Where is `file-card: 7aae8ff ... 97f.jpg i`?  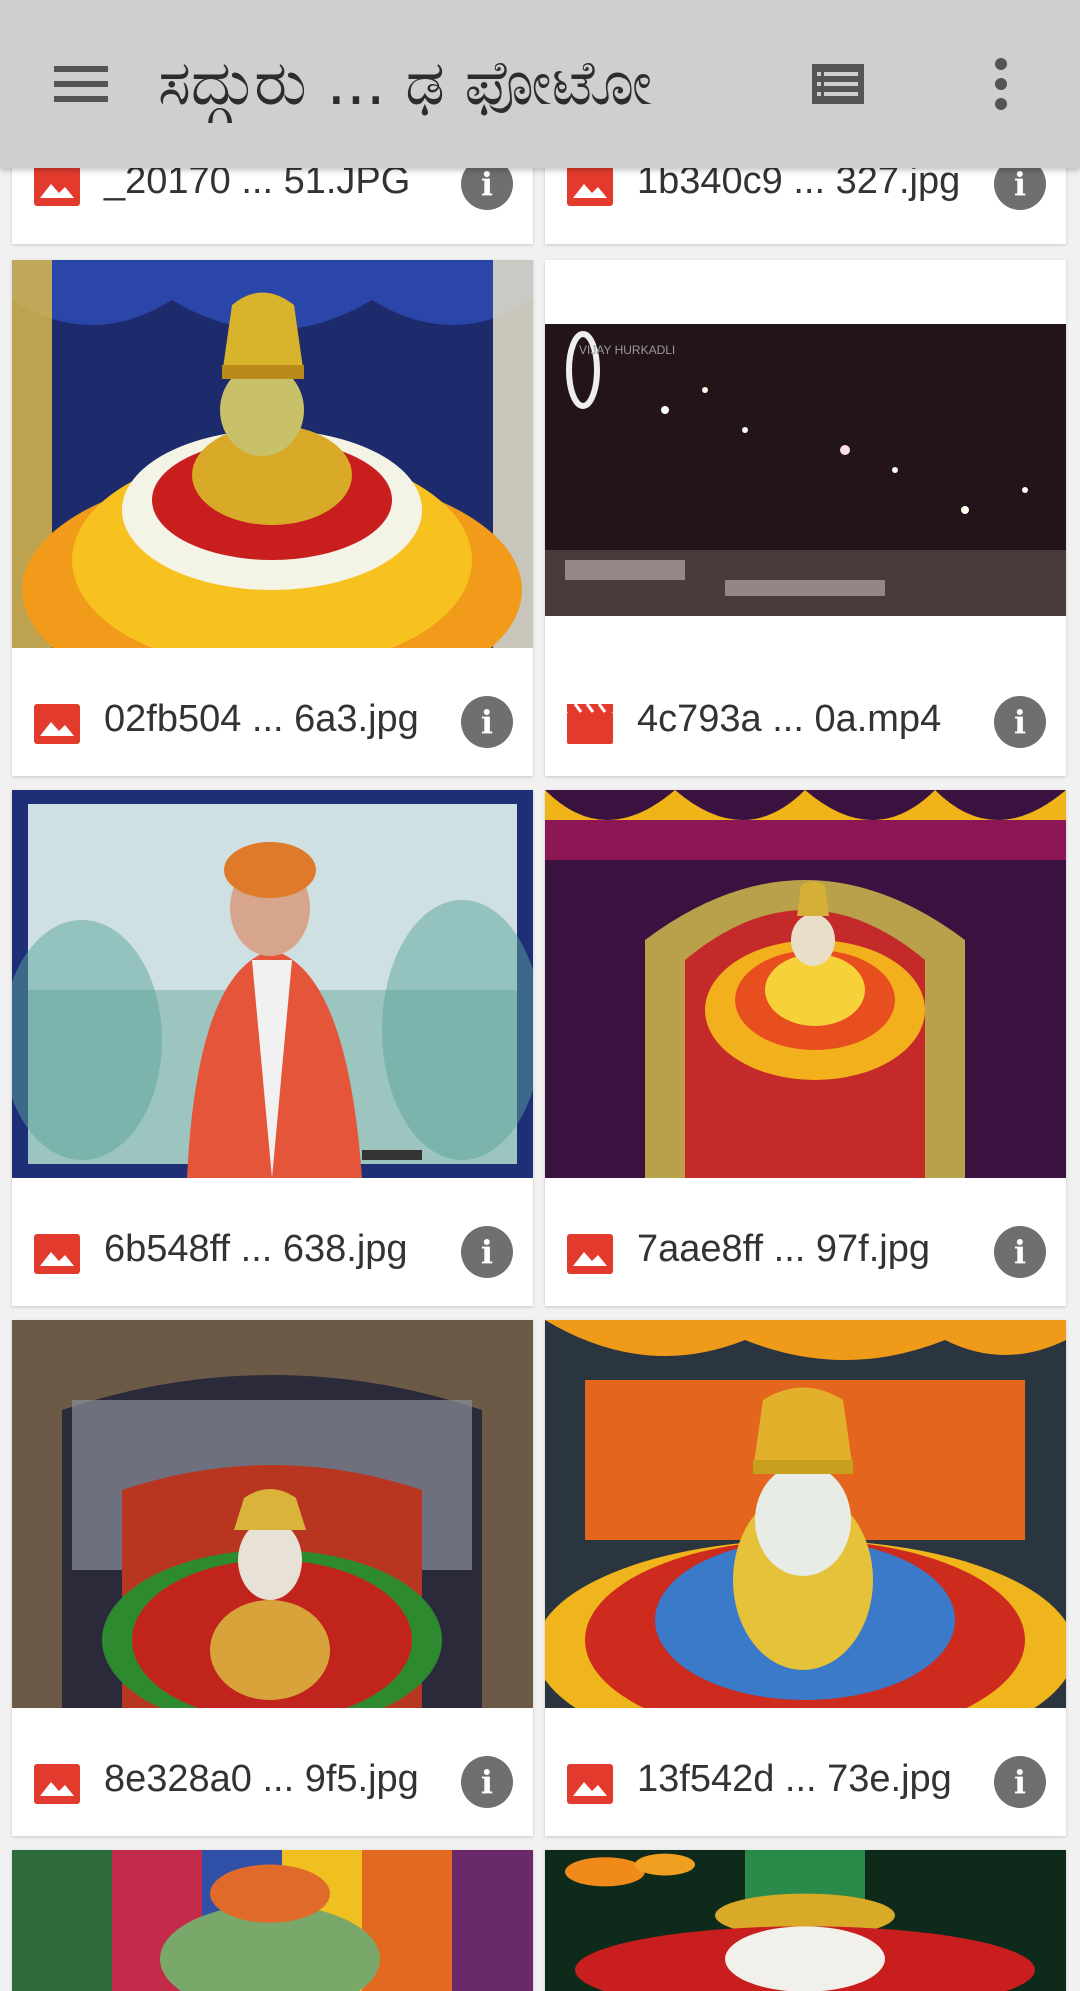
file-card: 7aae8ff ... 97f.jpg i is located at coordinates (805, 1048).